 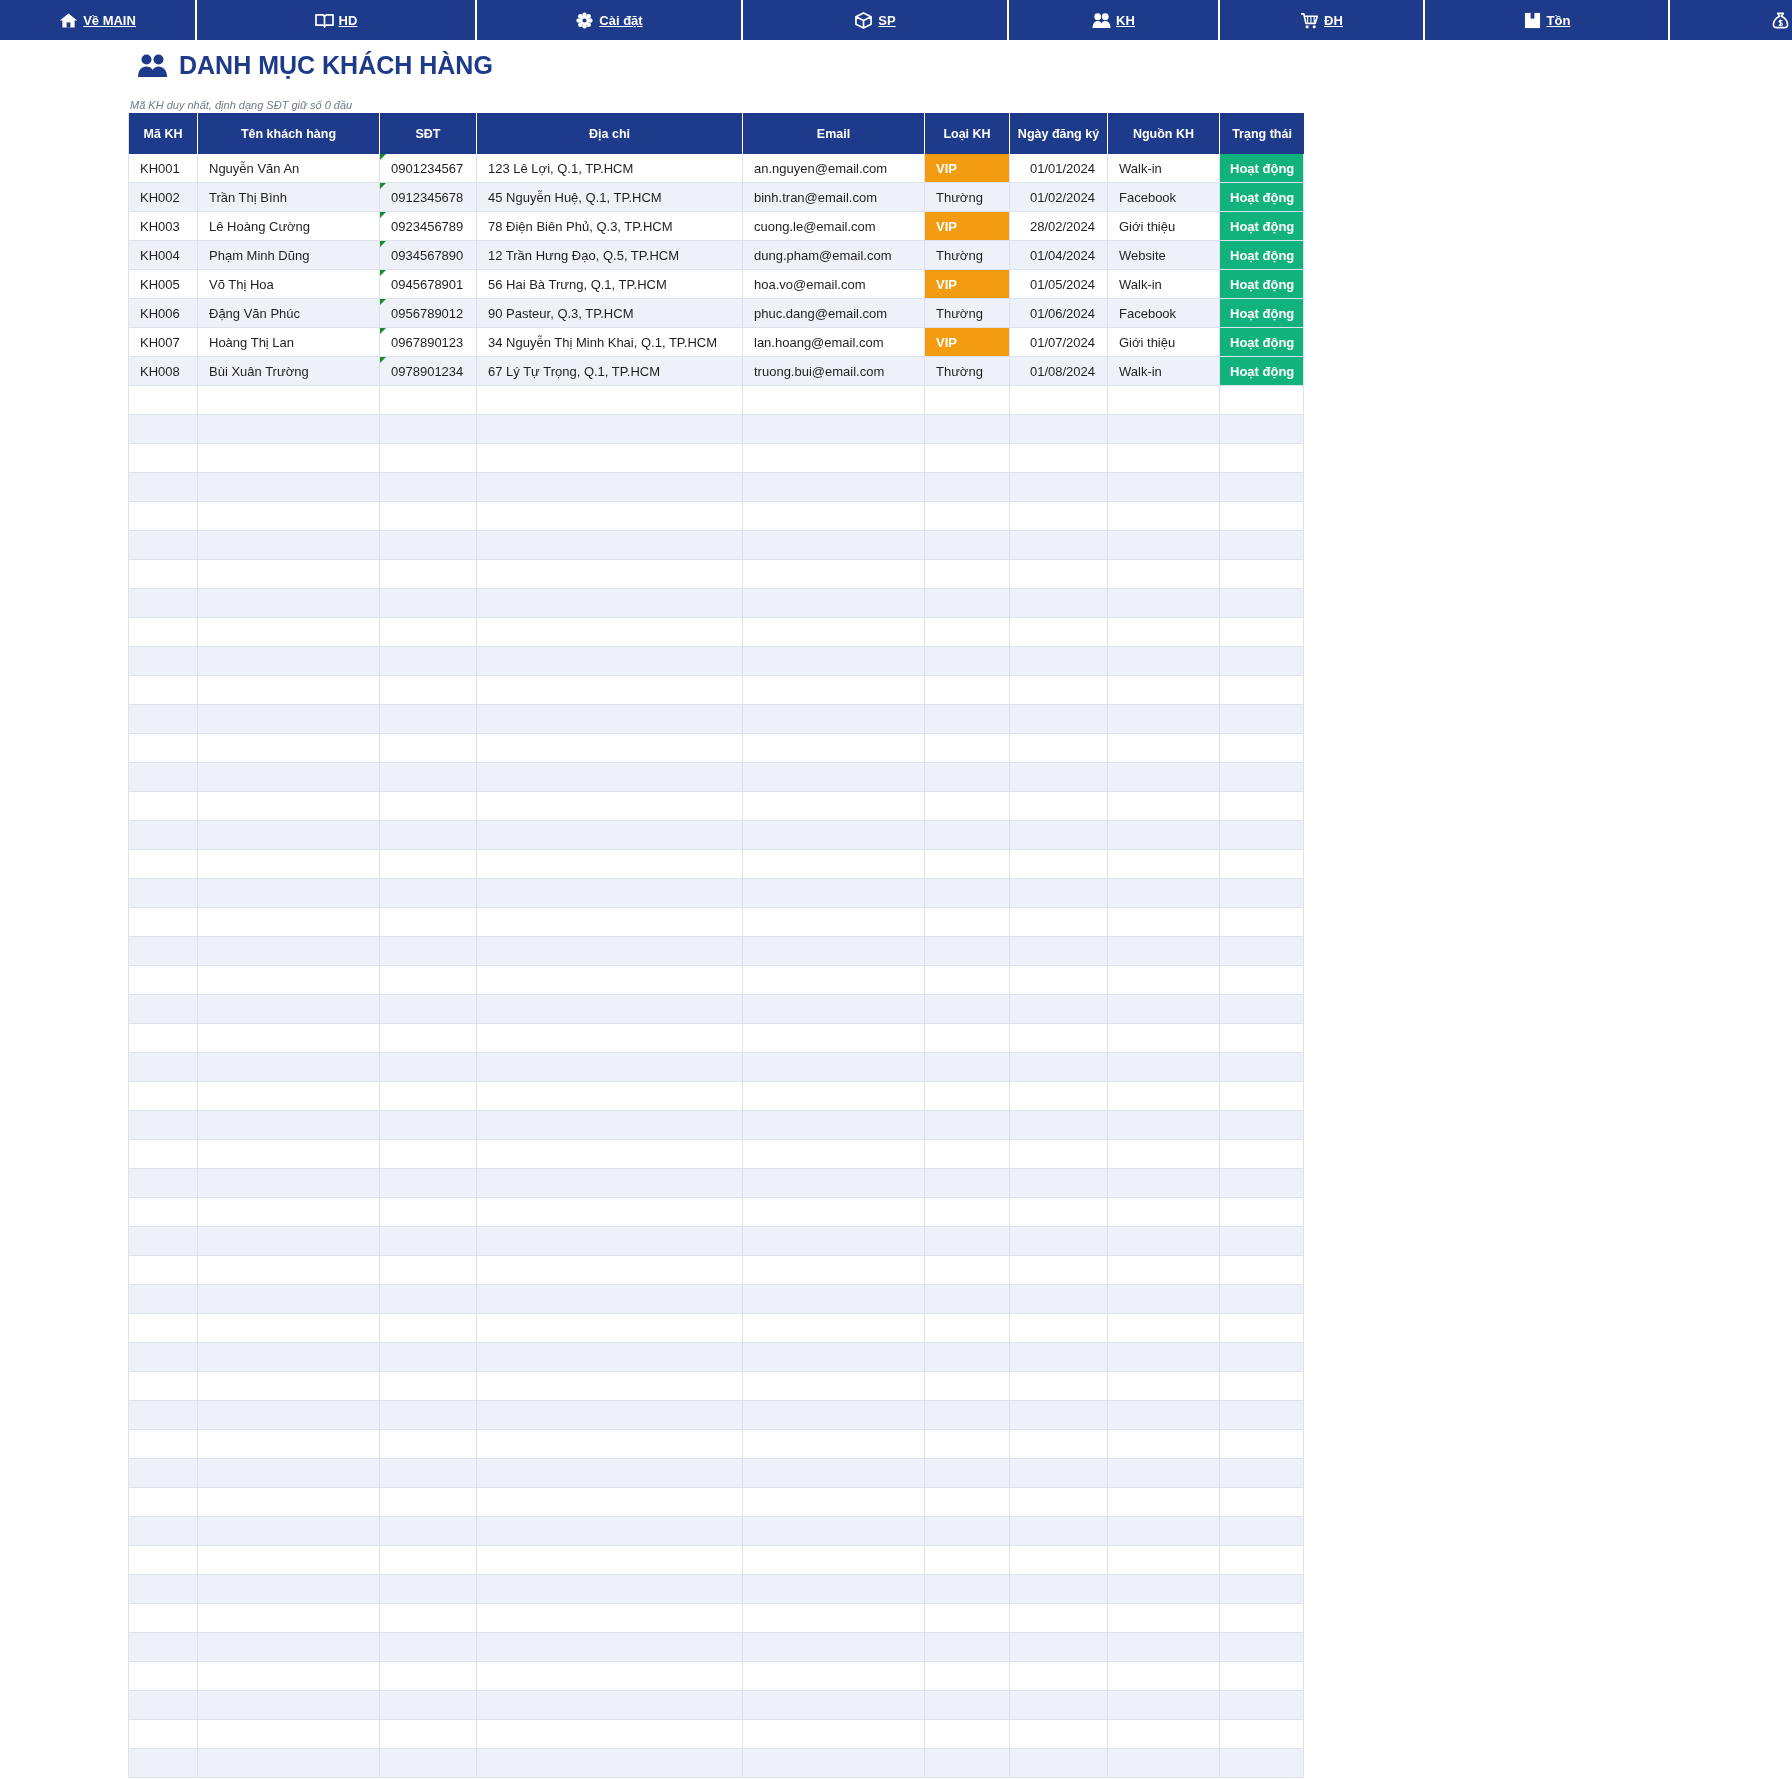 I want to click on column-header: Nguồn KH, so click(x=1164, y=133).